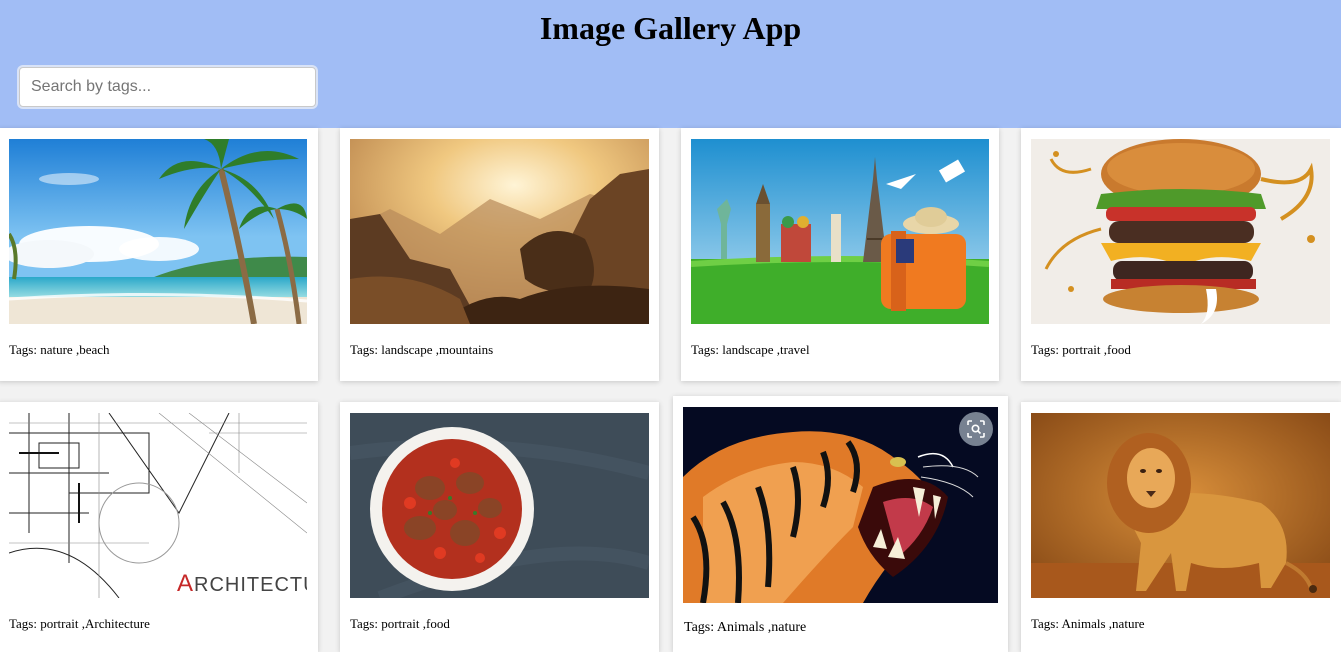  What do you see at coordinates (158, 505) in the screenshot?
I see `architecture-image: ARCHITECTURE` at bounding box center [158, 505].